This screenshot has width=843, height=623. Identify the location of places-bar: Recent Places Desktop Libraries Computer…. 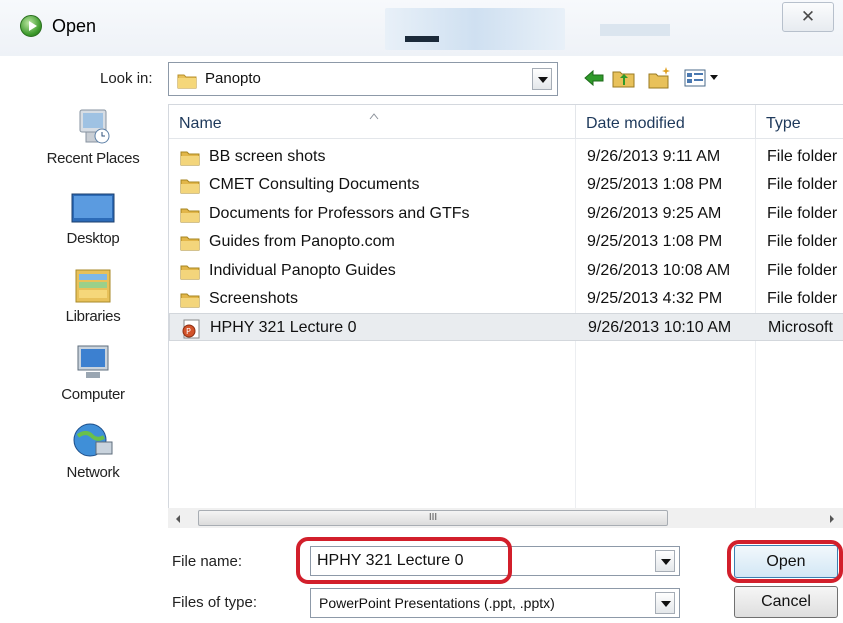
(93, 305).